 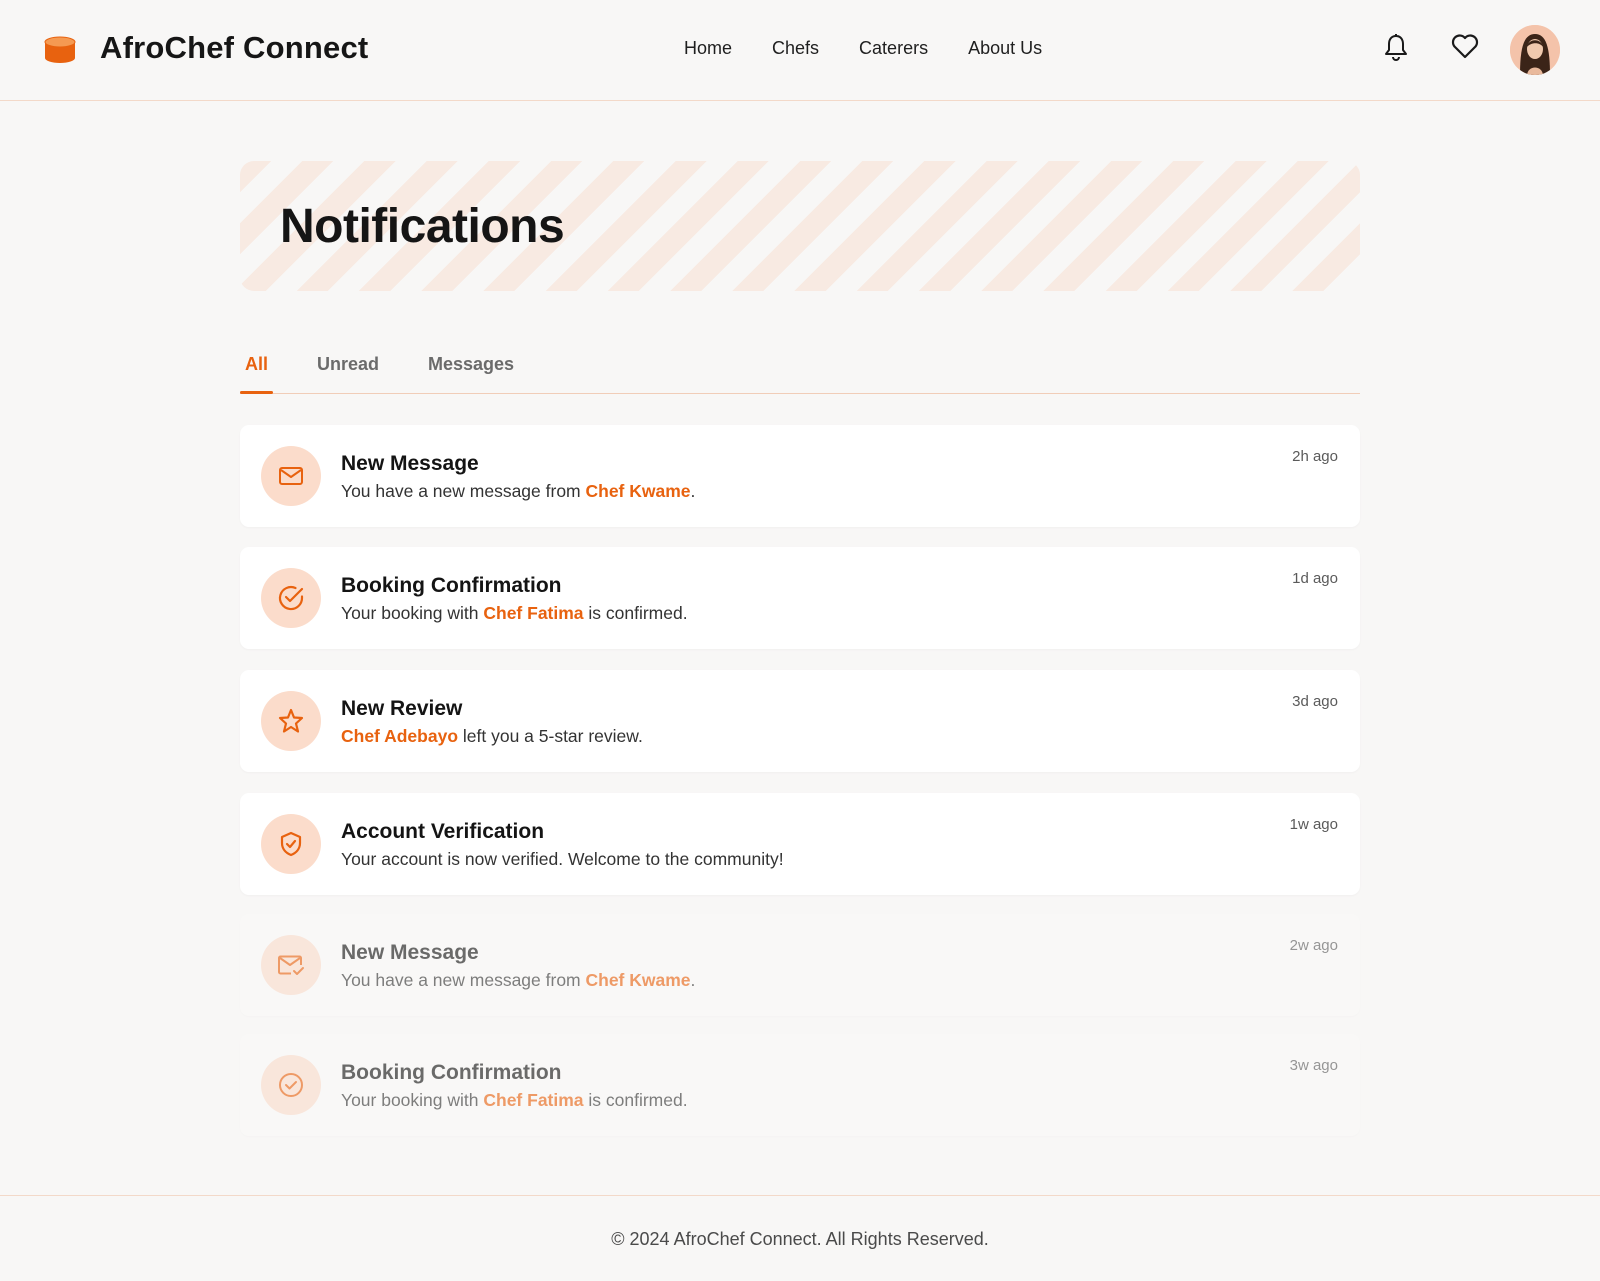 I want to click on notification-time: 3d ago, so click(x=1315, y=701).